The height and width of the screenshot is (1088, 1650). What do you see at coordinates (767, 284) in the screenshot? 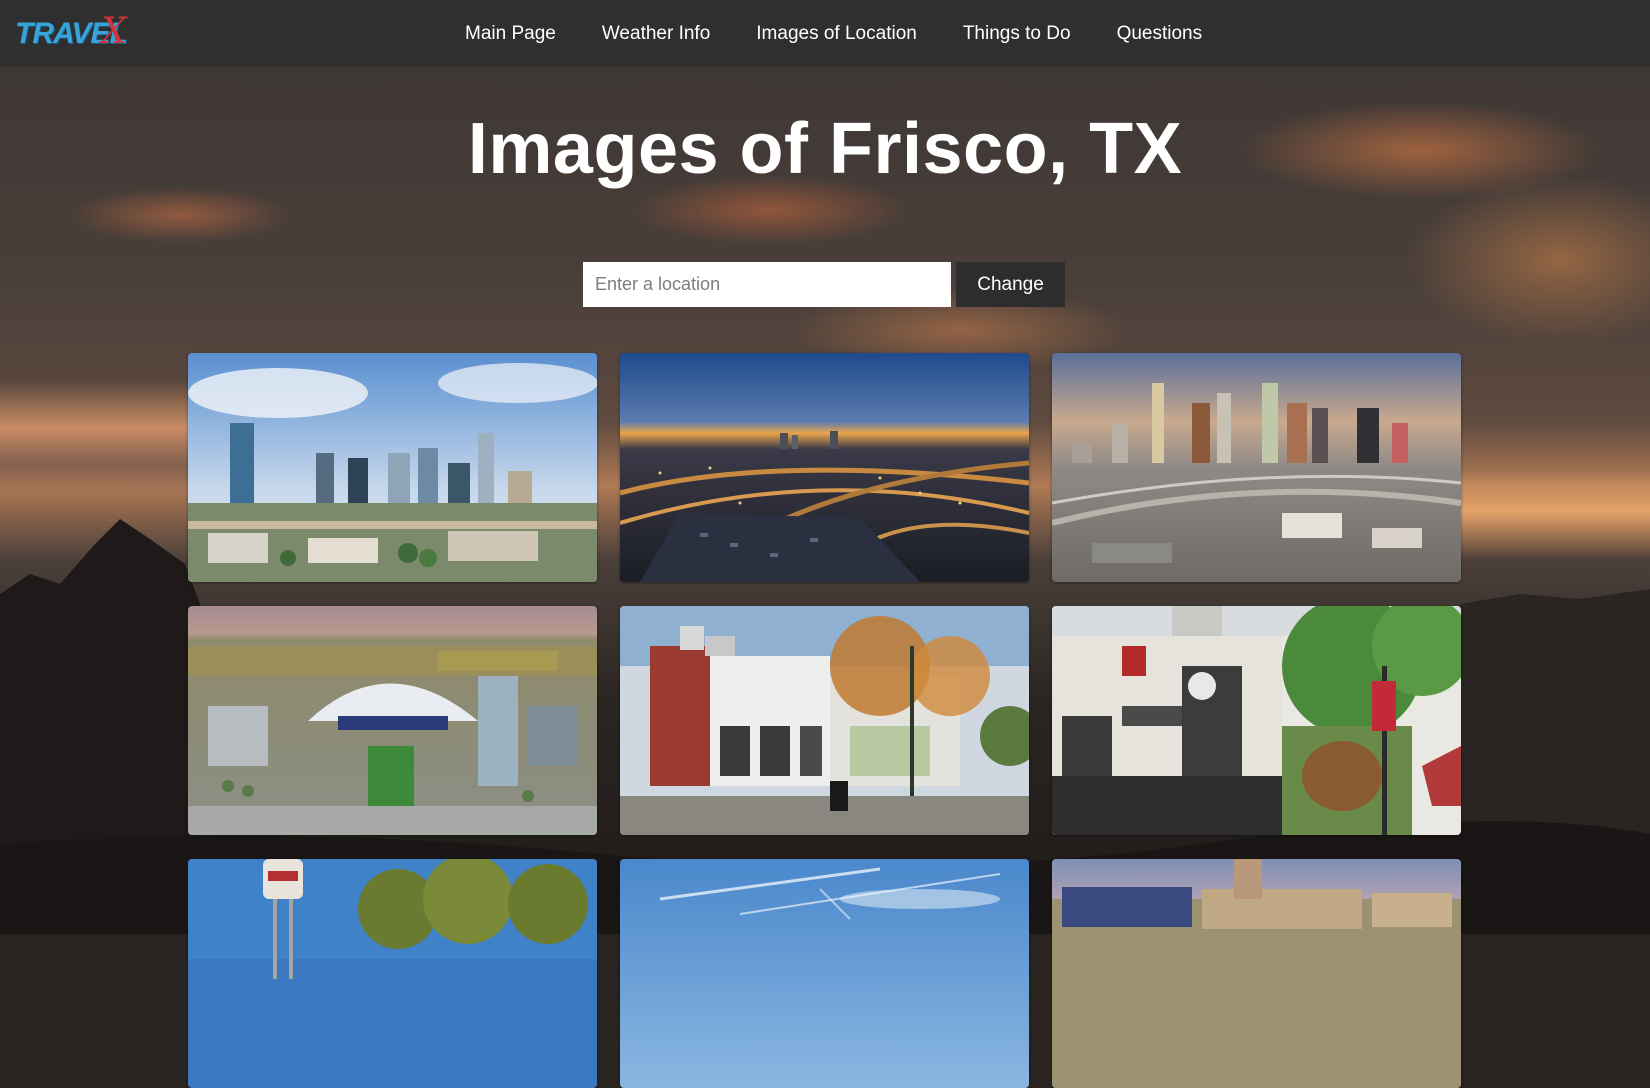
I see `location-search-input` at bounding box center [767, 284].